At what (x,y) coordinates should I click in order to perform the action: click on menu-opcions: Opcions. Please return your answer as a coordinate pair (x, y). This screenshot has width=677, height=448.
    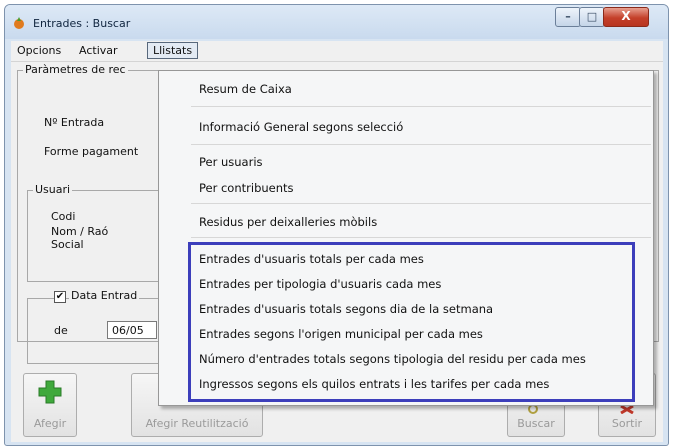
    Looking at the image, I should click on (39, 50).